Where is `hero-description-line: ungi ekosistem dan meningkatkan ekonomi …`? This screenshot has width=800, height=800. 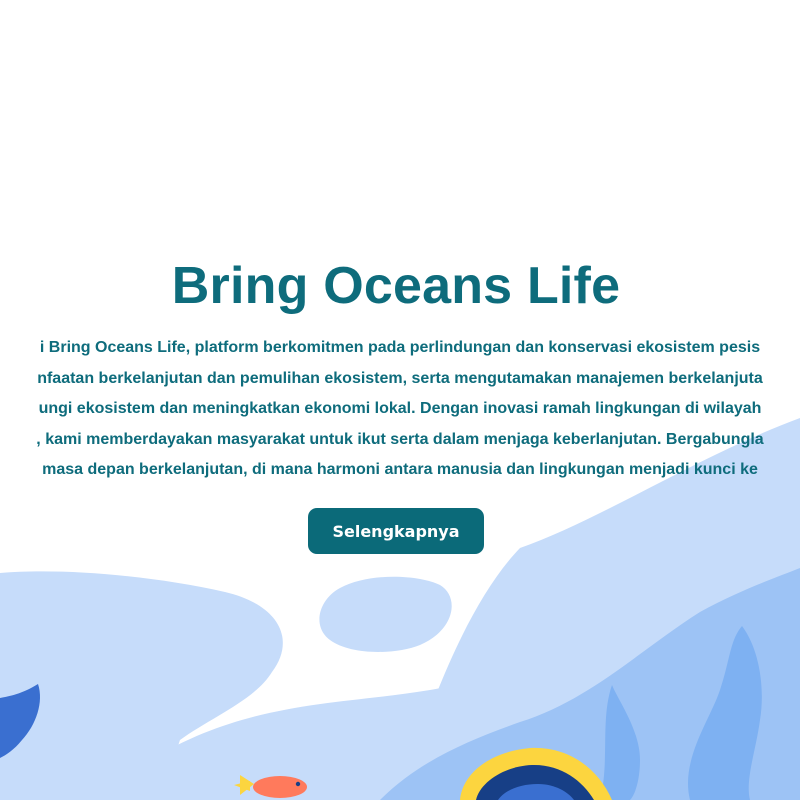 hero-description-line: ungi ekosistem dan meningkatkan ekonomi … is located at coordinates (400, 408).